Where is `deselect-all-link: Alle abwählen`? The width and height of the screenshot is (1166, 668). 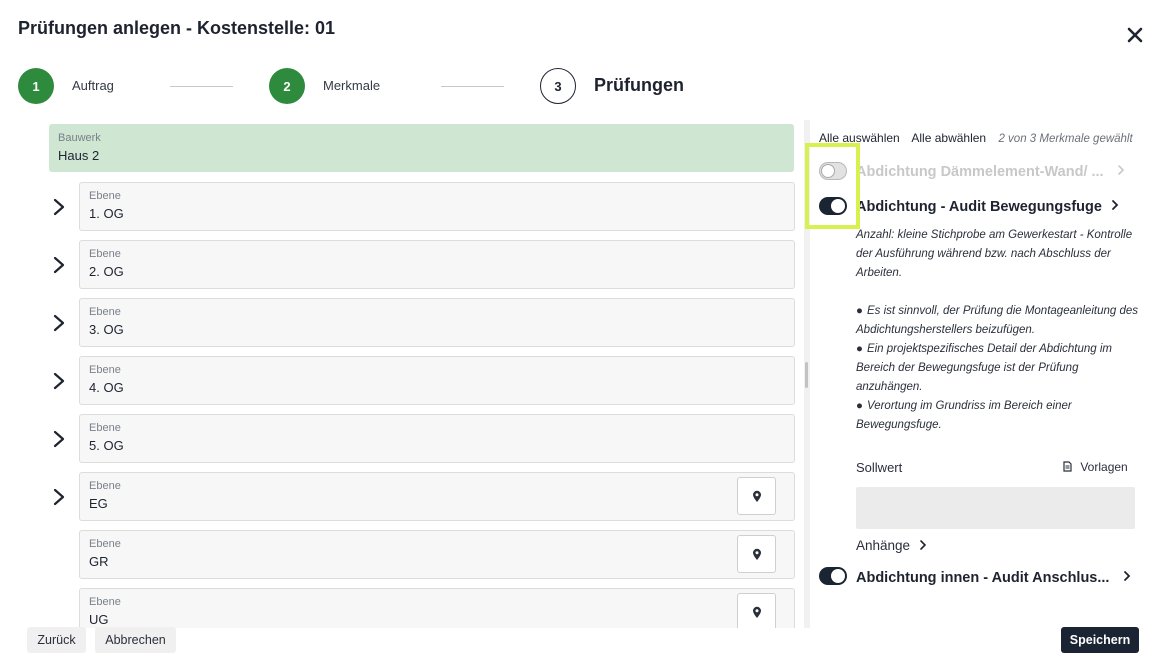
deselect-all-link: Alle abwählen is located at coordinates (948, 138).